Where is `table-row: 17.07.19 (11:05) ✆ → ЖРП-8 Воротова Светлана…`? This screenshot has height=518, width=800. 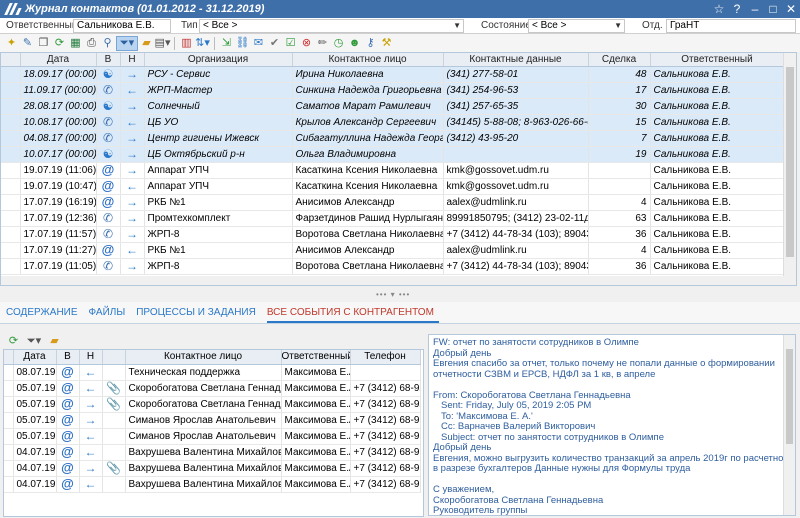 table-row: 17.07.19 (11:05) ✆ → ЖРП-8 Воротова Светлана… is located at coordinates (393, 266).